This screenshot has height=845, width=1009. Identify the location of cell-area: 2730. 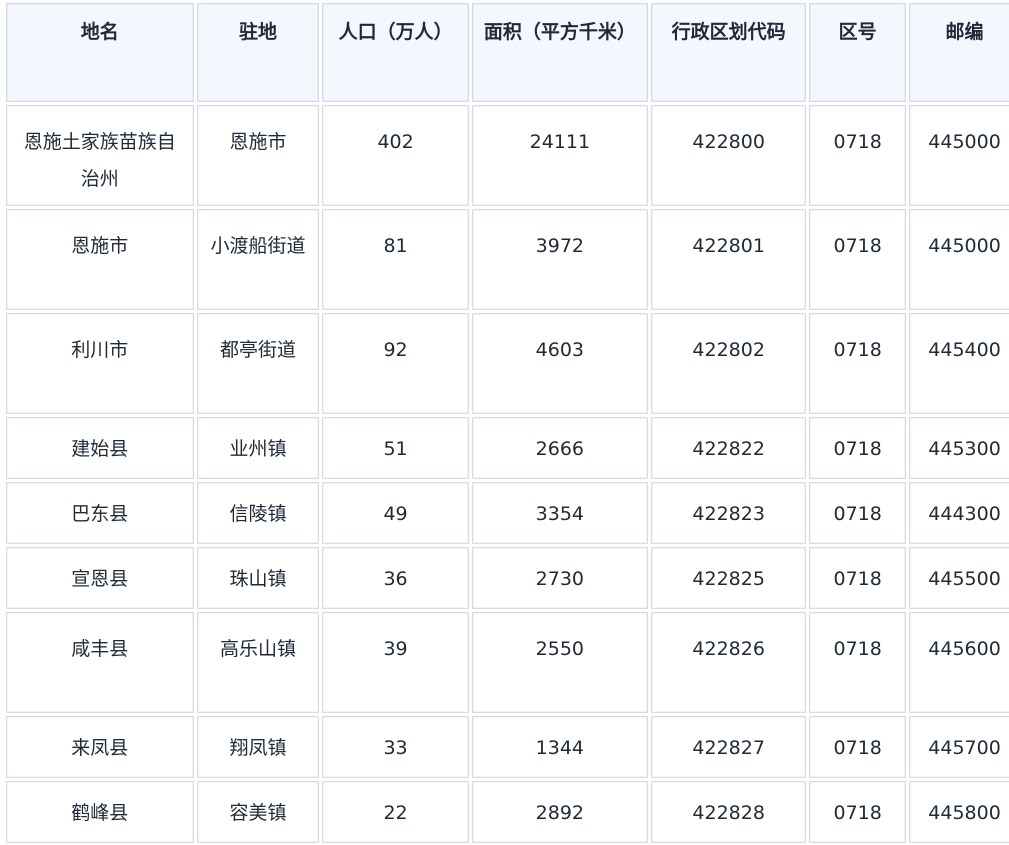
(560, 578).